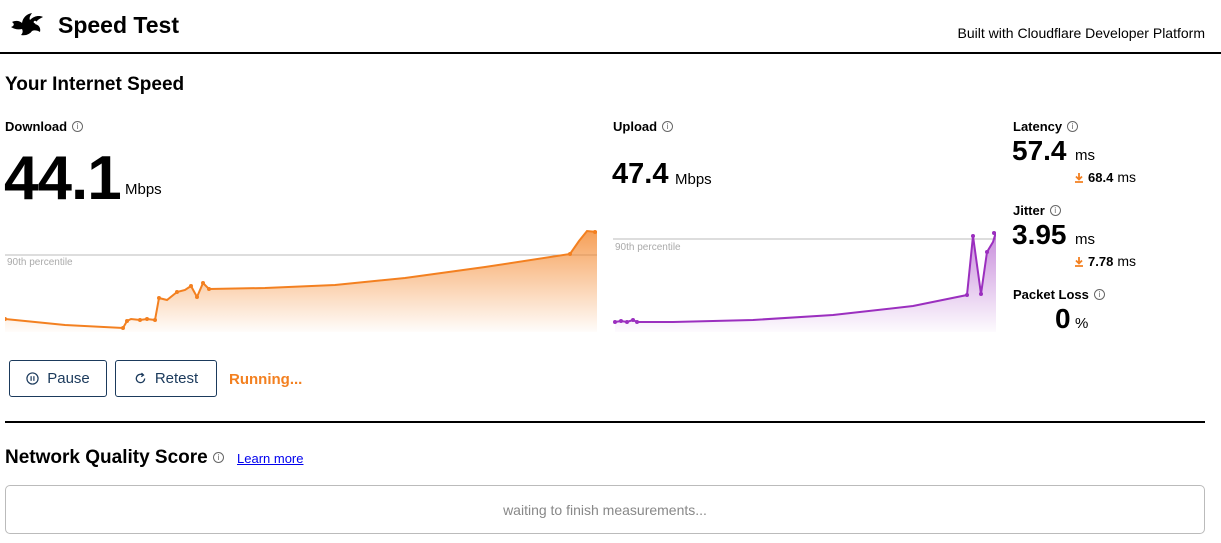 This screenshot has height=543, width=1221. What do you see at coordinates (1101, 177) in the screenshot?
I see `latency-loaded-value: 68.4` at bounding box center [1101, 177].